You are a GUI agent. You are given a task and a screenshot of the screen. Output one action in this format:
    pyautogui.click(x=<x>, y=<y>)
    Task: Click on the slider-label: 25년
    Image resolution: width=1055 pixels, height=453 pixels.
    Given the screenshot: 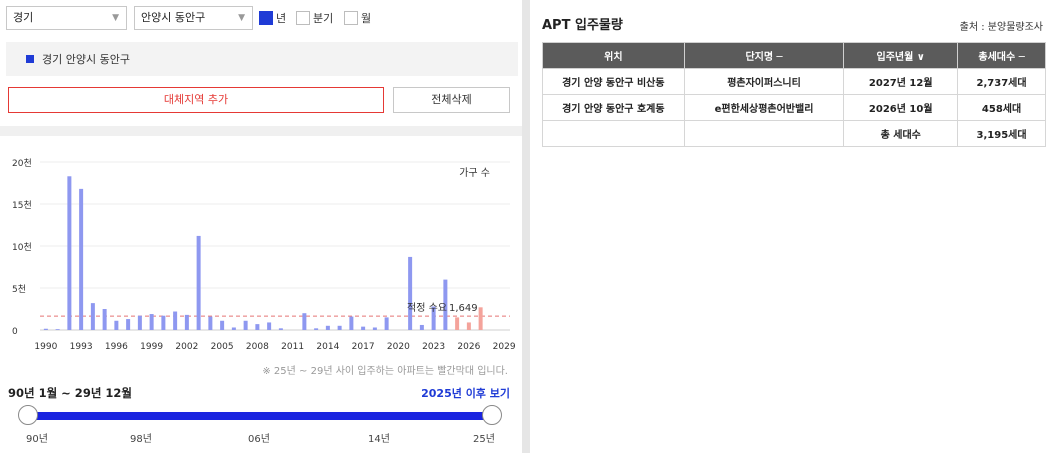 What is the action you would take?
    pyautogui.click(x=484, y=439)
    